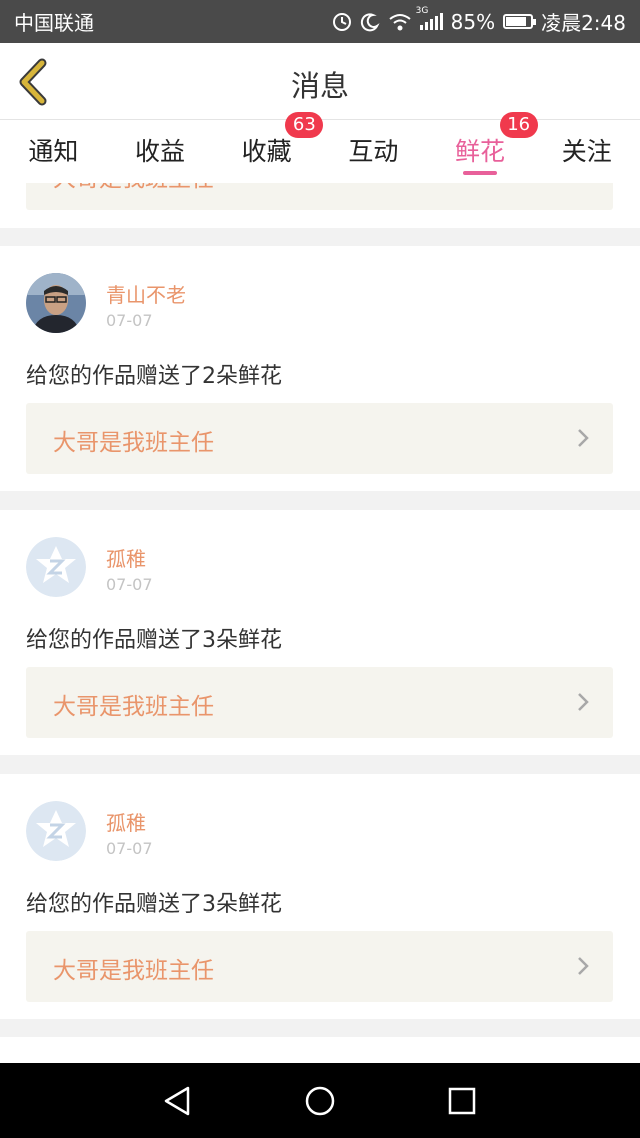 The width and height of the screenshot is (640, 1138). I want to click on recents-square-icon, so click(462, 1101).